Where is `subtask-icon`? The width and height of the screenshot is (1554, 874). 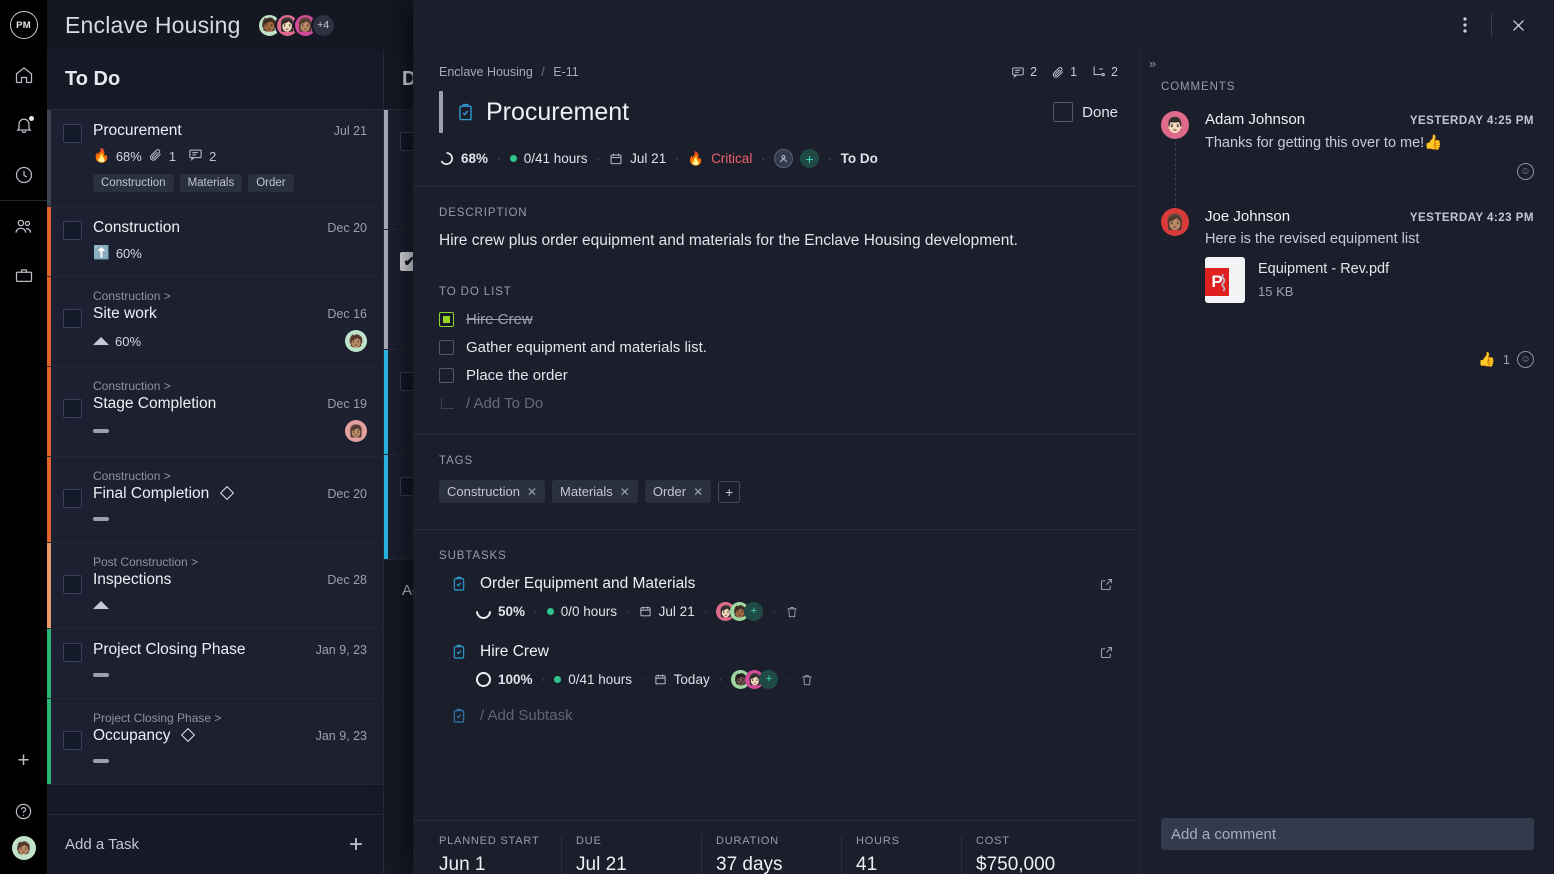 subtask-icon is located at coordinates (1099, 71).